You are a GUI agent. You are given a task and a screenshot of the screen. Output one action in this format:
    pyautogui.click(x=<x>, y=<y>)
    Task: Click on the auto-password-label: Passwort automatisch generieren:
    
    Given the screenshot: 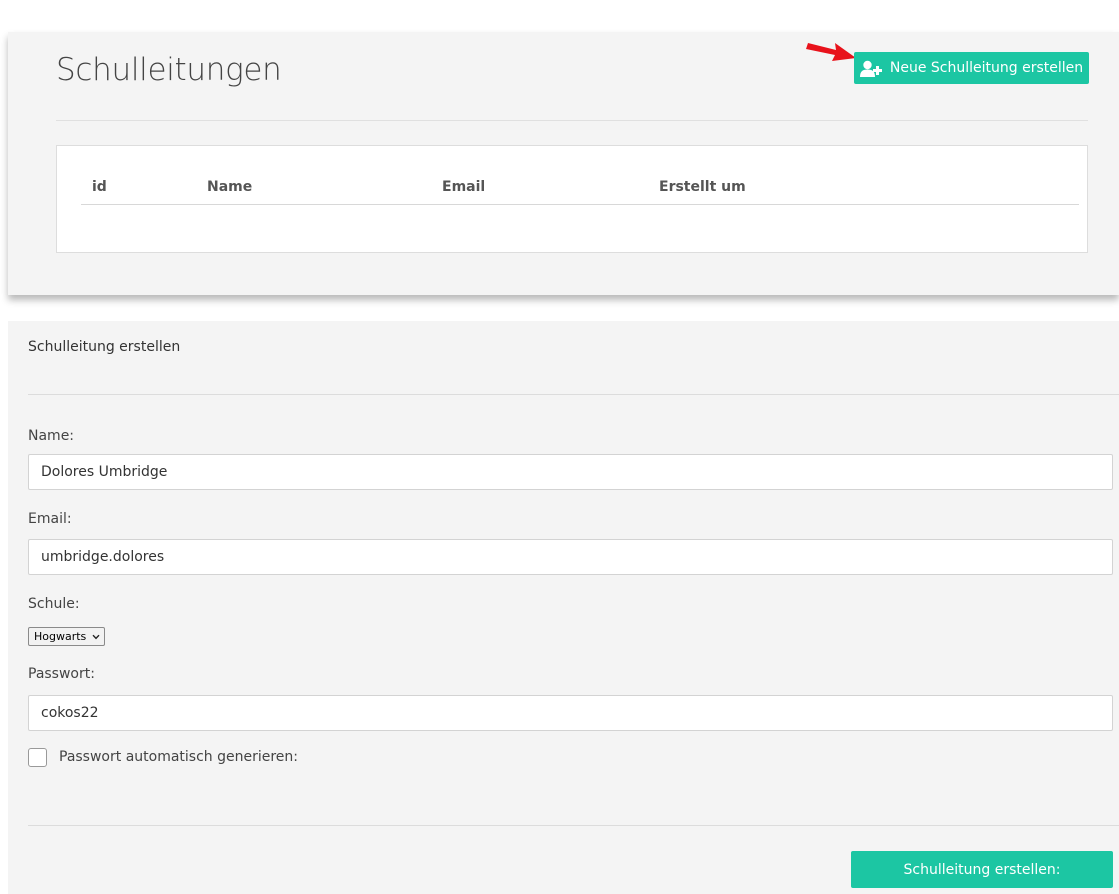 What is the action you would take?
    pyautogui.click(x=179, y=757)
    